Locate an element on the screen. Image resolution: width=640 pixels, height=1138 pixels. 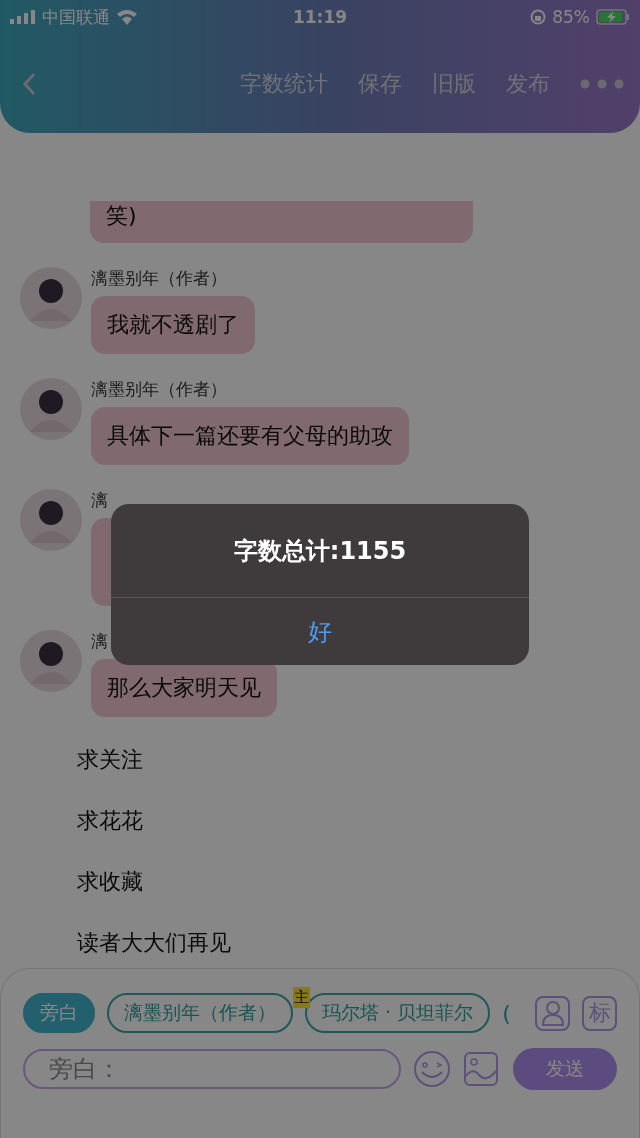
message-bubble: 我就不透剧了 is located at coordinates (173, 325).